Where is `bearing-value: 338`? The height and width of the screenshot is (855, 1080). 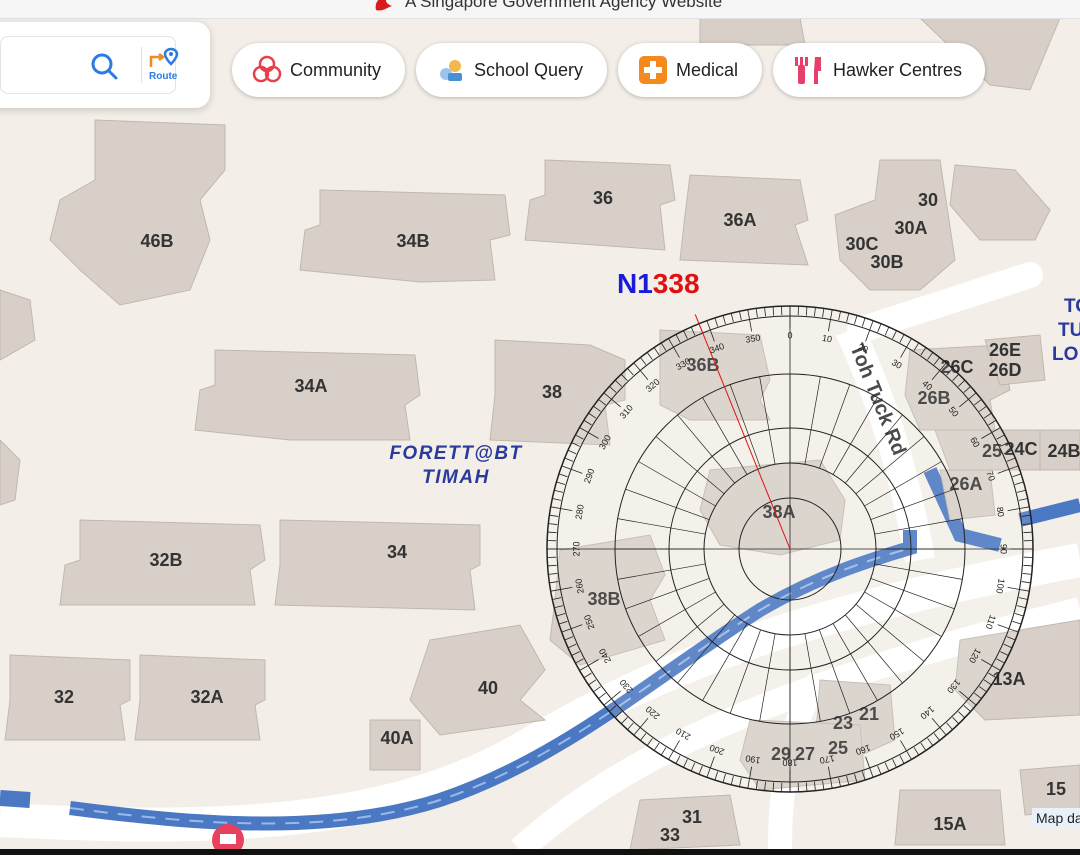
bearing-value: 338 is located at coordinates (676, 283).